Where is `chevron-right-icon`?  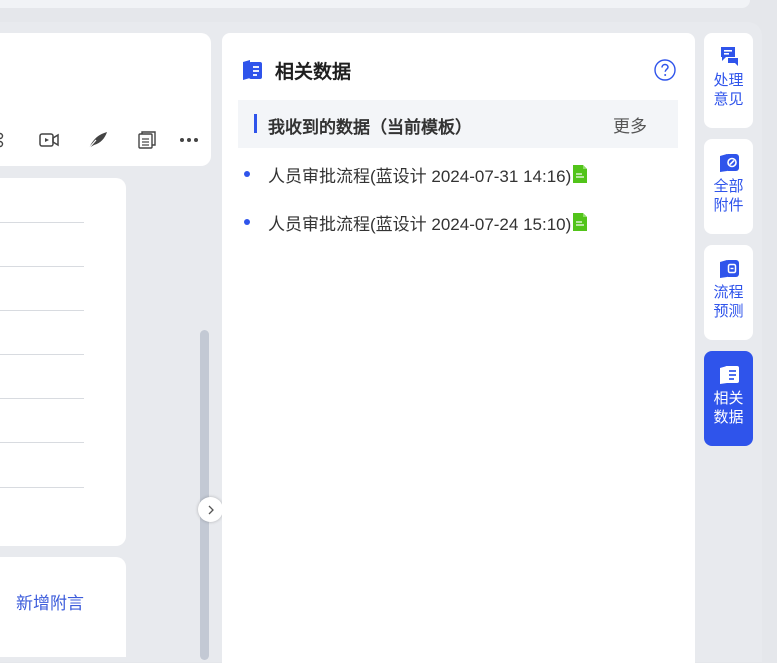 chevron-right-icon is located at coordinates (211, 509).